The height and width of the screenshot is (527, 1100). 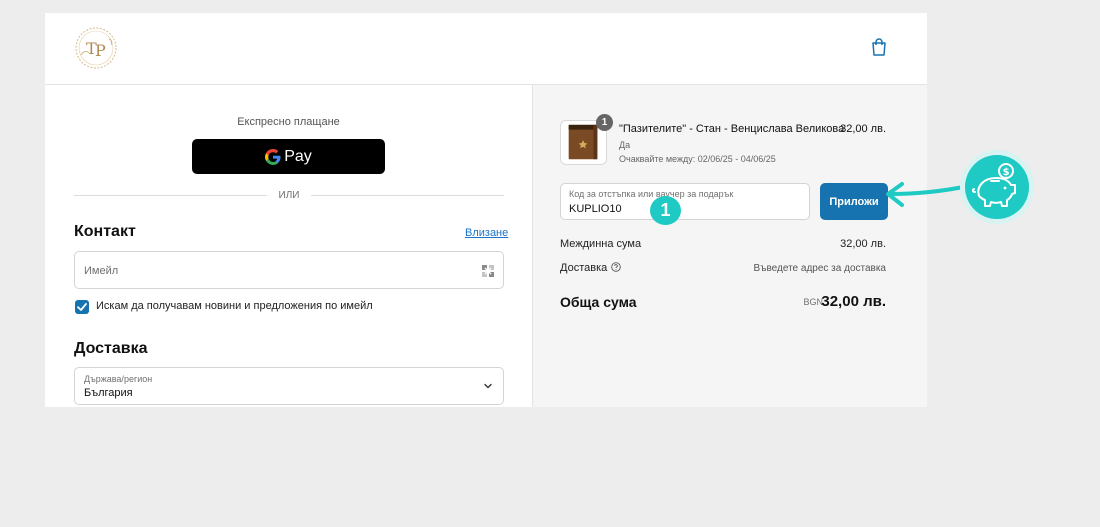 I want to click on country-value: България, so click(x=108, y=393).